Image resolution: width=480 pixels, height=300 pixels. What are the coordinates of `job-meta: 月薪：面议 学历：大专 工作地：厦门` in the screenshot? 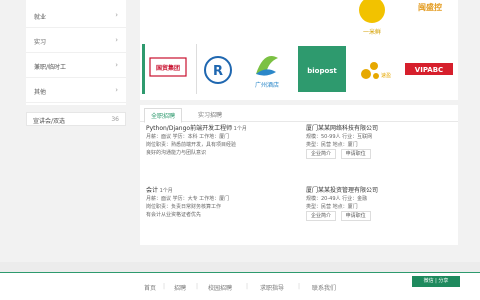 It's located at (188, 199).